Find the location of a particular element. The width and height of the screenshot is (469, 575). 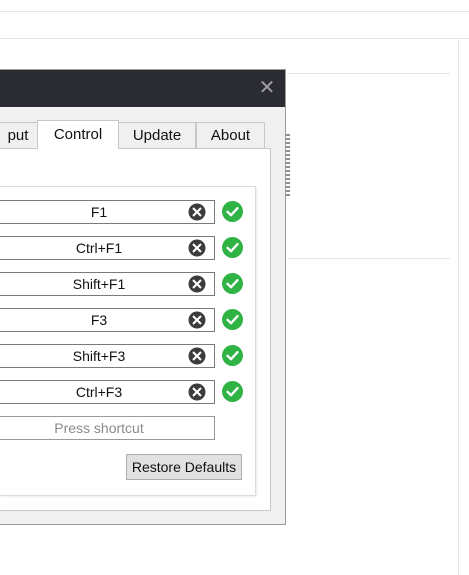

tab-control: Control is located at coordinates (78, 134).